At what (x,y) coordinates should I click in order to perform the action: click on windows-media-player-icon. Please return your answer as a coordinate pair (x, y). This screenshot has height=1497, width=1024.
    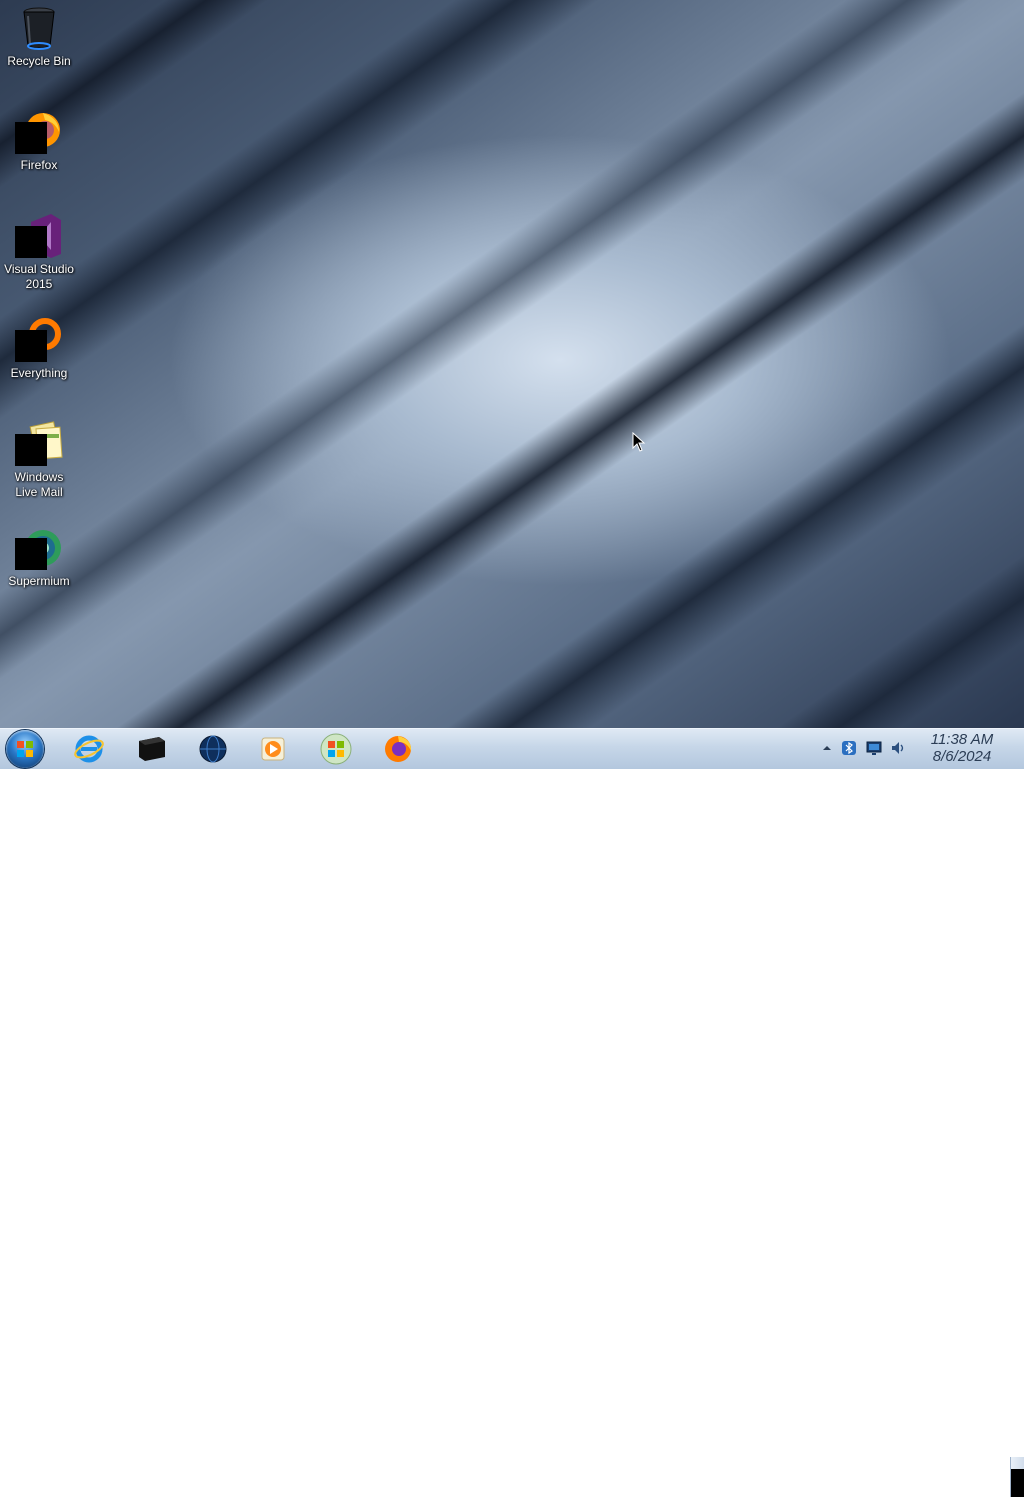
    Looking at the image, I should click on (273, 749).